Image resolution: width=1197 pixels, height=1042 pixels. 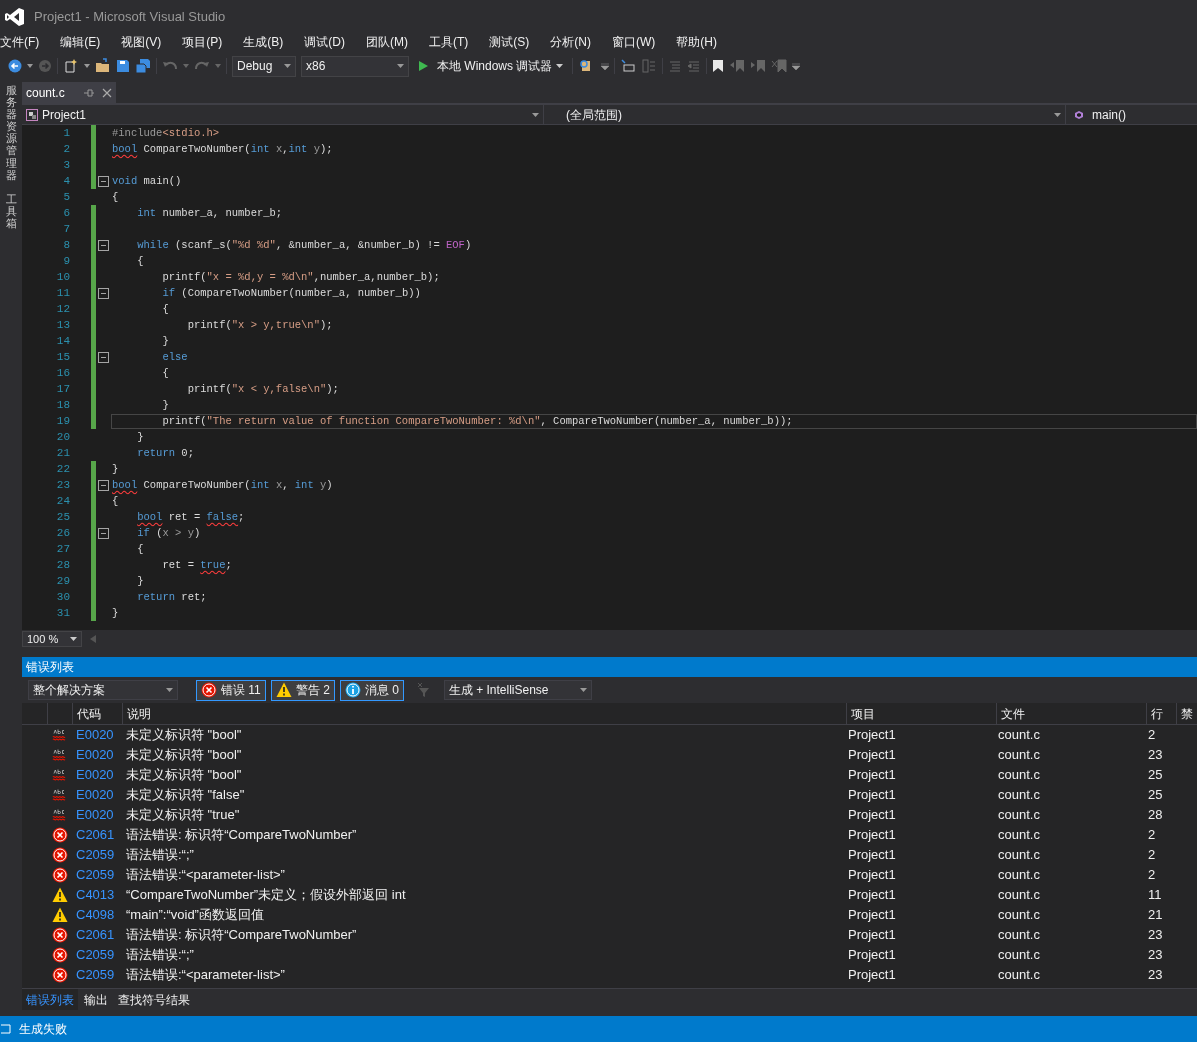 I want to click on column-header: 文件, so click(x=1071, y=713).